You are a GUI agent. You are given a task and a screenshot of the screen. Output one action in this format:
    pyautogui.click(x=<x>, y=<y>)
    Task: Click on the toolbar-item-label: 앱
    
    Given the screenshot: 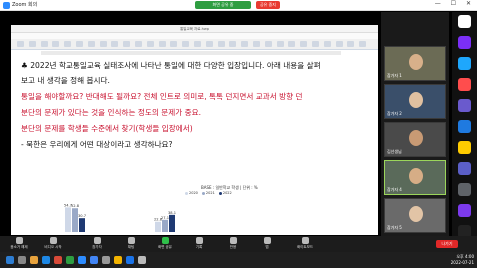 What is the action you would take?
    pyautogui.click(x=267, y=247)
    